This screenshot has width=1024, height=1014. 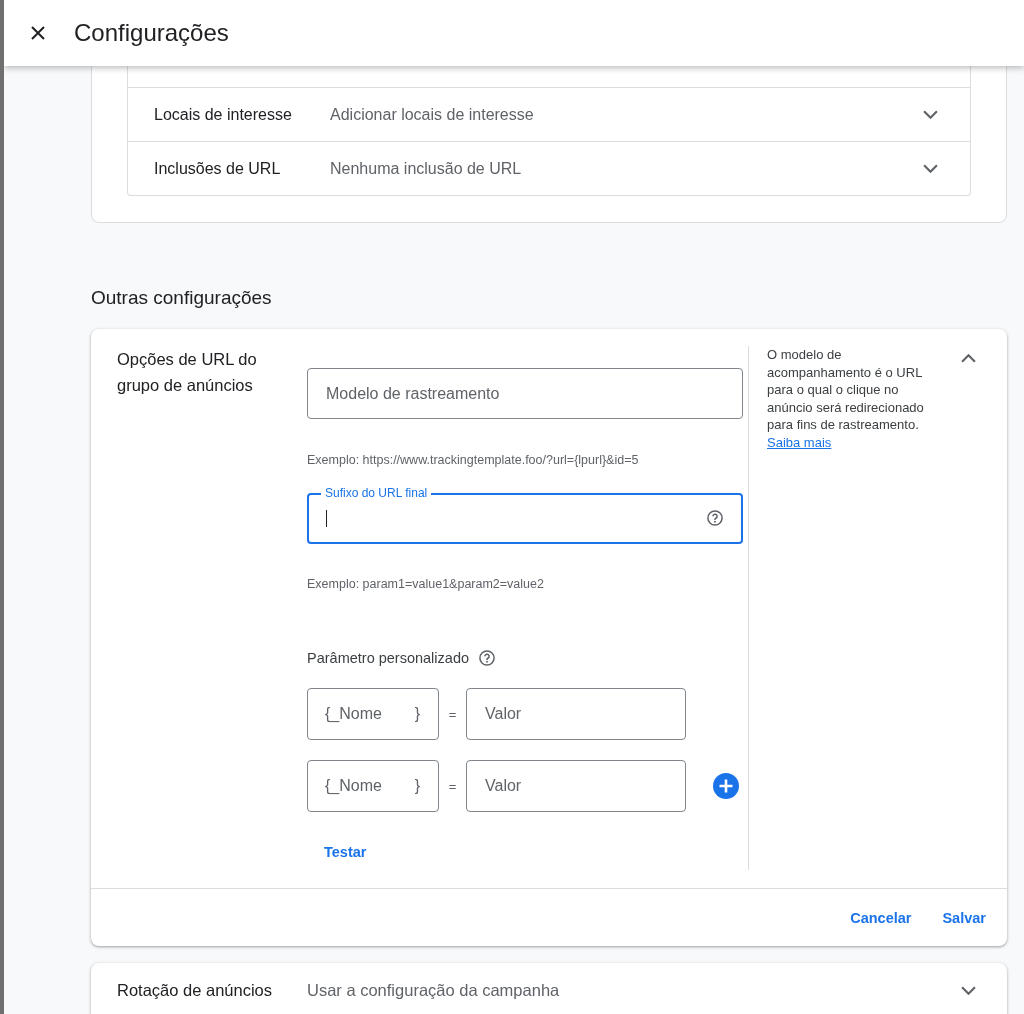 What do you see at coordinates (846, 399) in the screenshot?
I see `help-text: O modelo de acompanhamento é o URL para o qual o clique no anúncio será redirecionado para fins de rastreamento. Saiba mais` at bounding box center [846, 399].